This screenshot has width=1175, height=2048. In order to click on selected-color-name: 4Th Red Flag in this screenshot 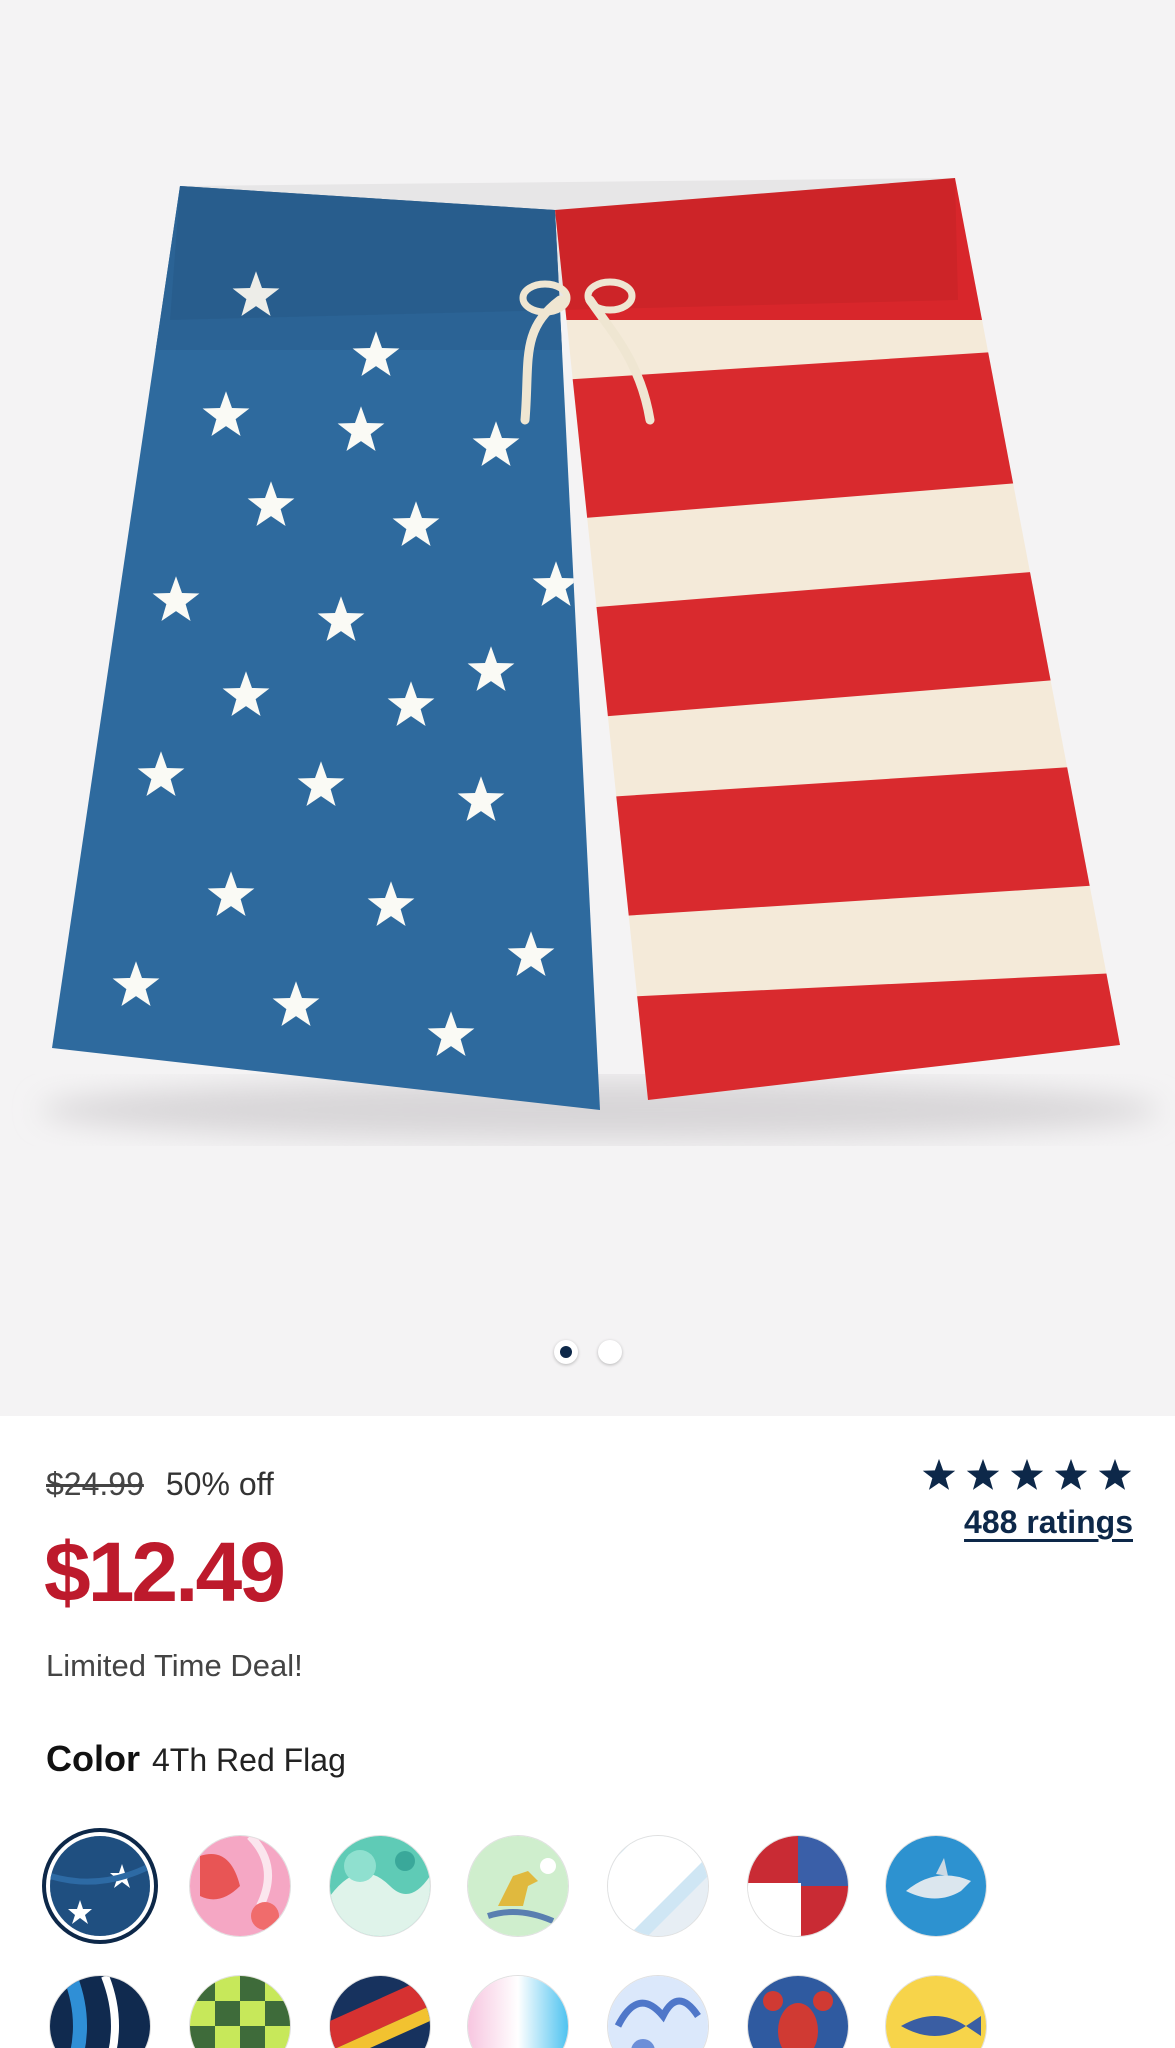, I will do `click(249, 1760)`.